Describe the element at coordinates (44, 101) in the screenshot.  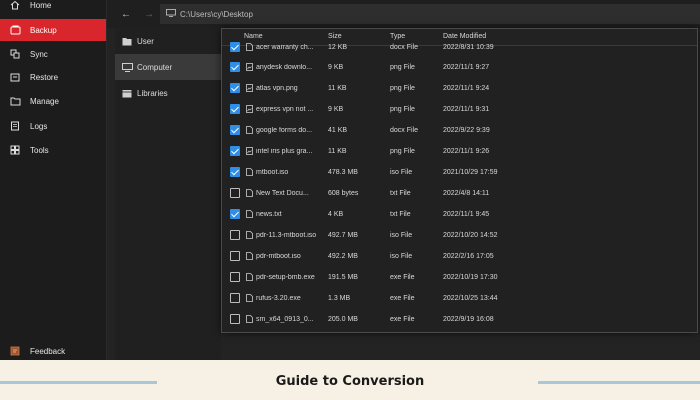
I see `sidebar-item-label: Manage` at that location.